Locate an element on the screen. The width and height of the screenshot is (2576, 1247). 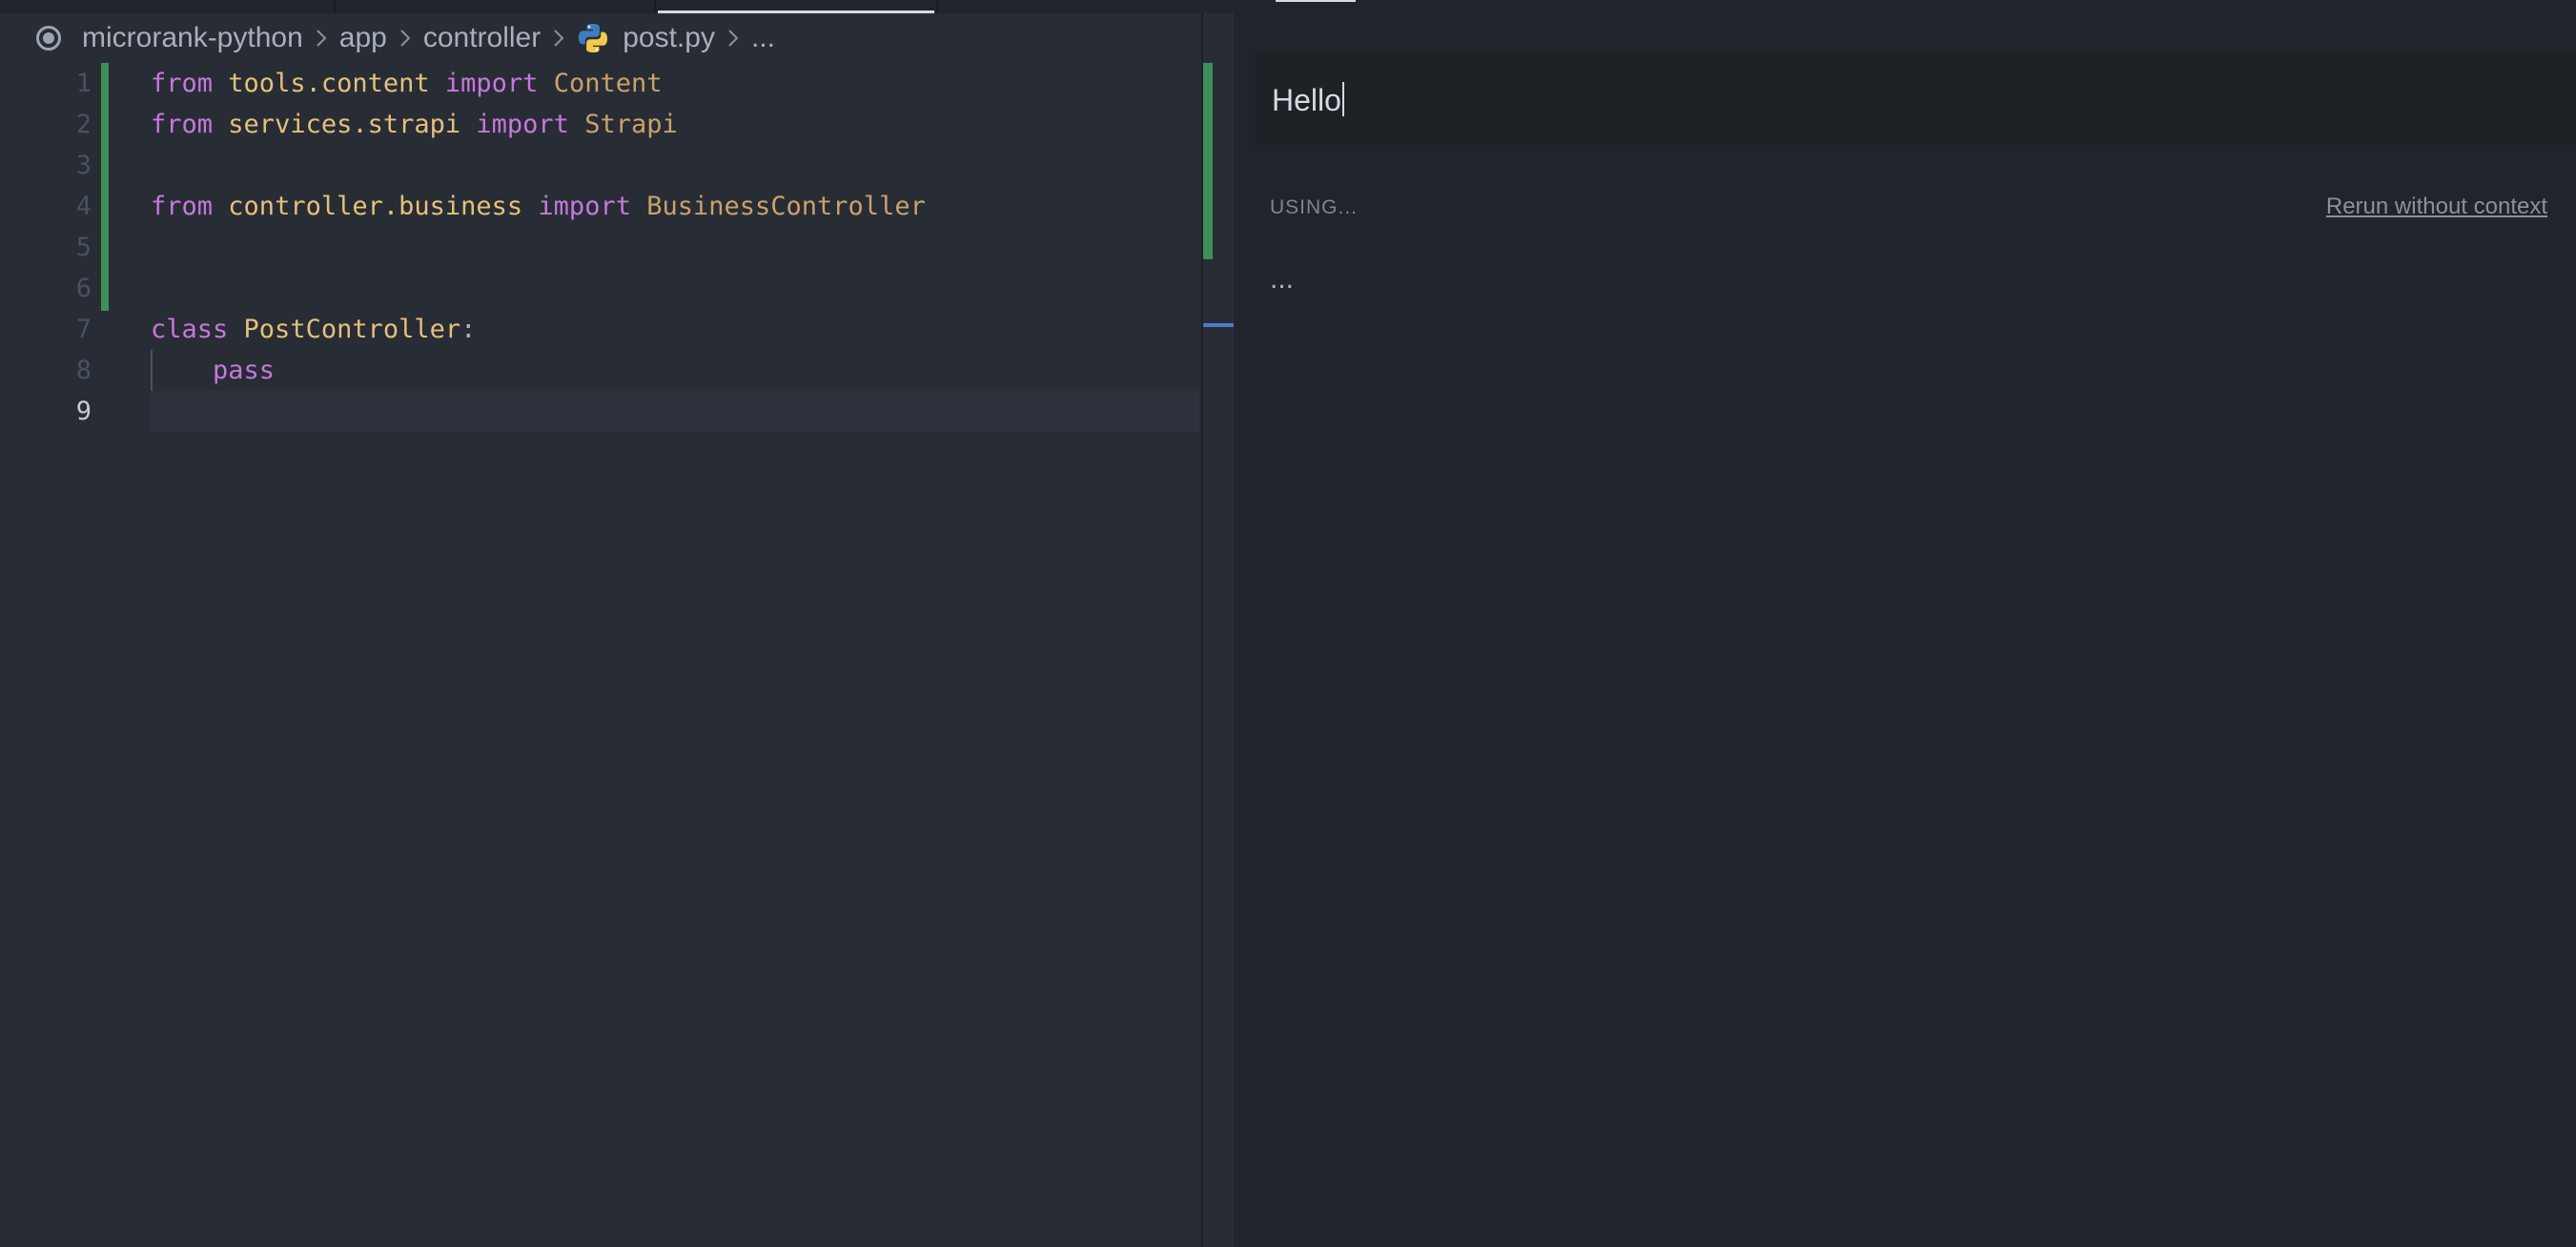
chat-tab-indicator is located at coordinates (1316, 1).